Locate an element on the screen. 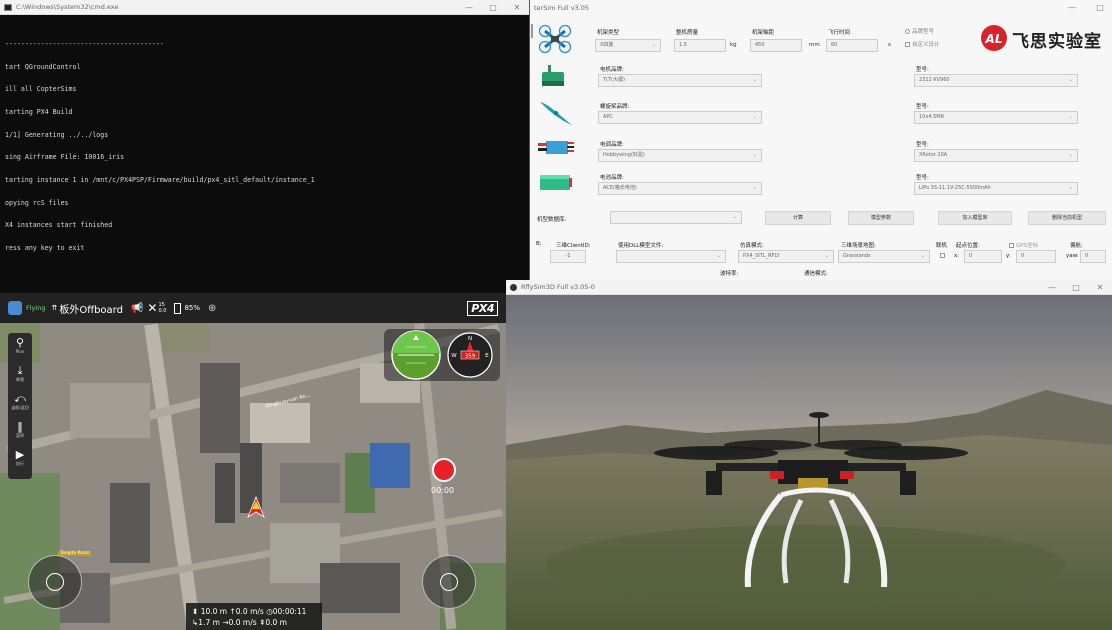  start-y-field: 0 is located at coordinates (1036, 256).